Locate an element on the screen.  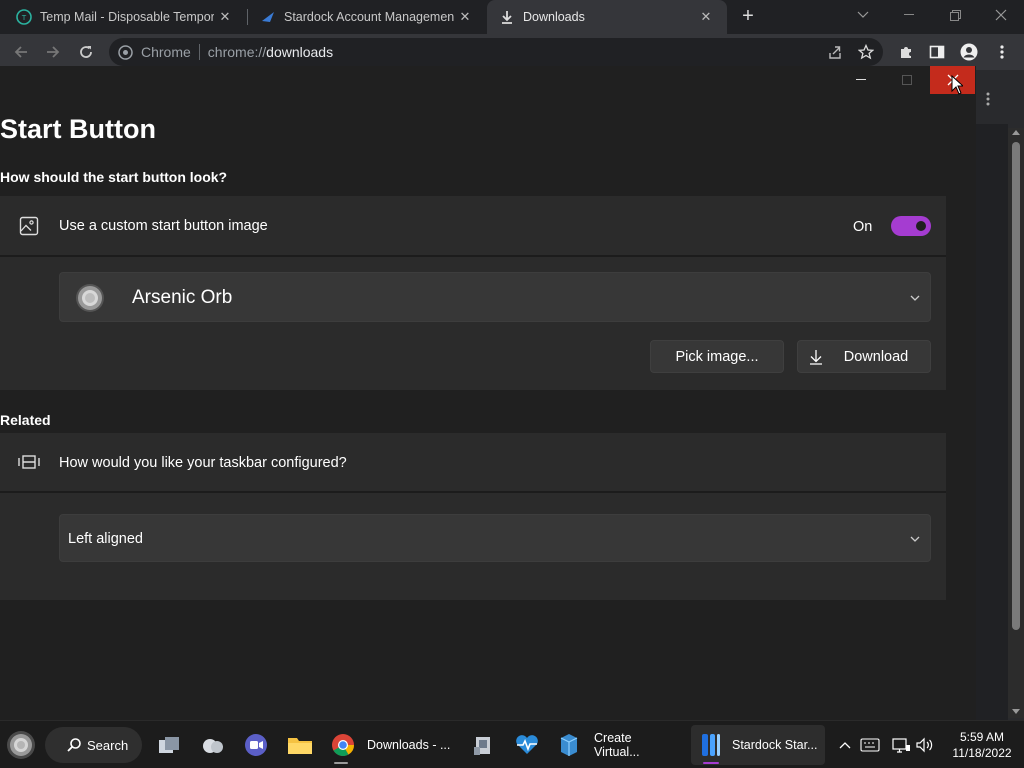
new-tab-button: + is located at coordinates (748, 16).